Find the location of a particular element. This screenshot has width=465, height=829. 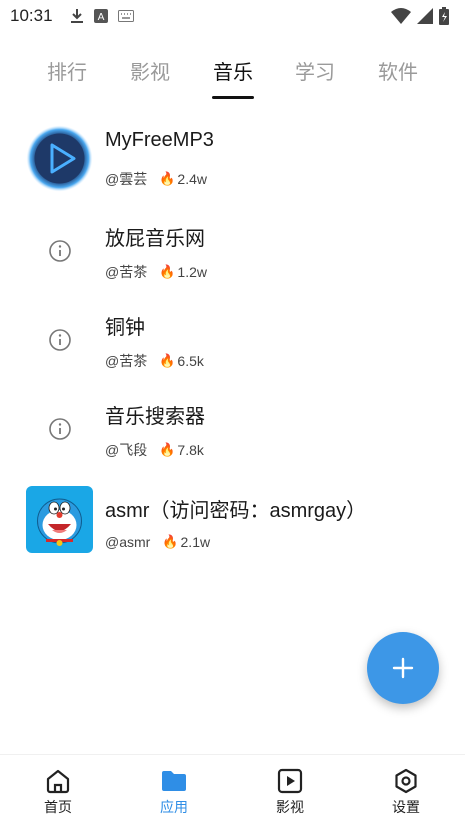

nav-apps: 应用 is located at coordinates (174, 792).